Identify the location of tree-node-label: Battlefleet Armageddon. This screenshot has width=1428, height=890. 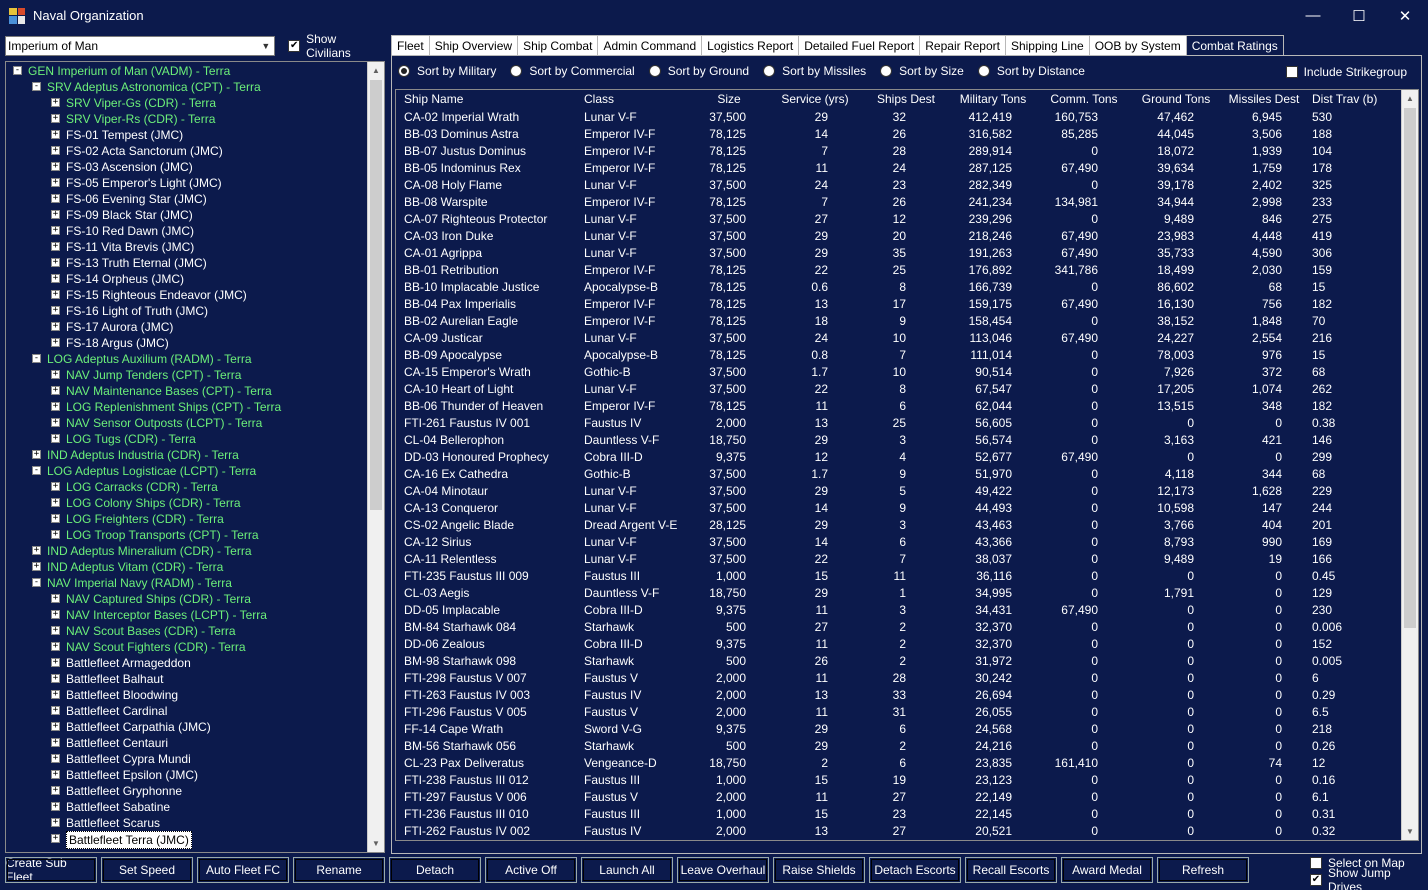
(128, 663).